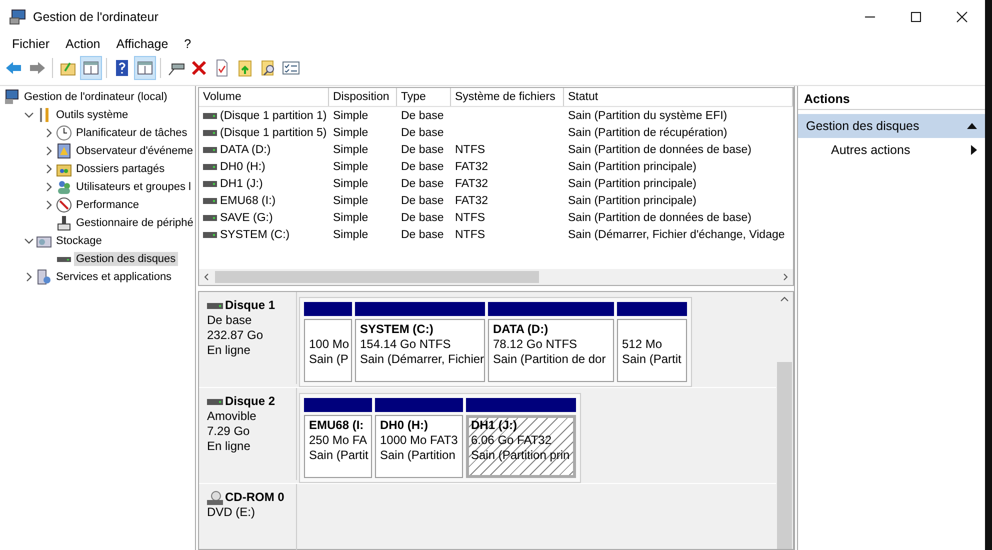 This screenshot has height=550, width=992. What do you see at coordinates (95, 17) in the screenshot?
I see `window-title: Gestion de l'ordinateur` at bounding box center [95, 17].